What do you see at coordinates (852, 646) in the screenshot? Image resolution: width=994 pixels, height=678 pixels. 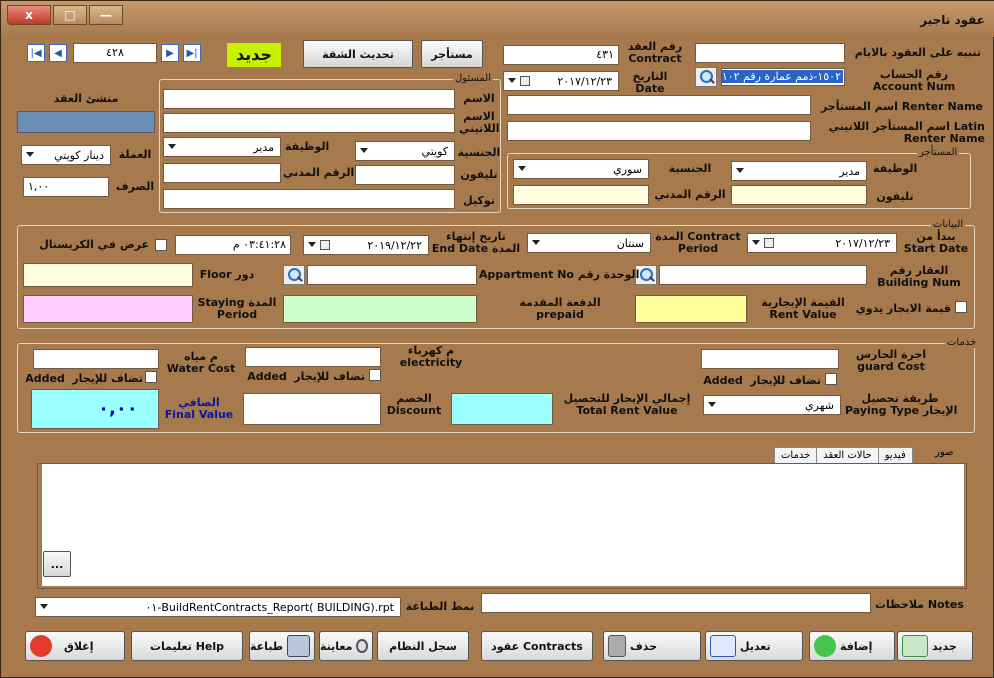 I see `add-button: إضافة` at bounding box center [852, 646].